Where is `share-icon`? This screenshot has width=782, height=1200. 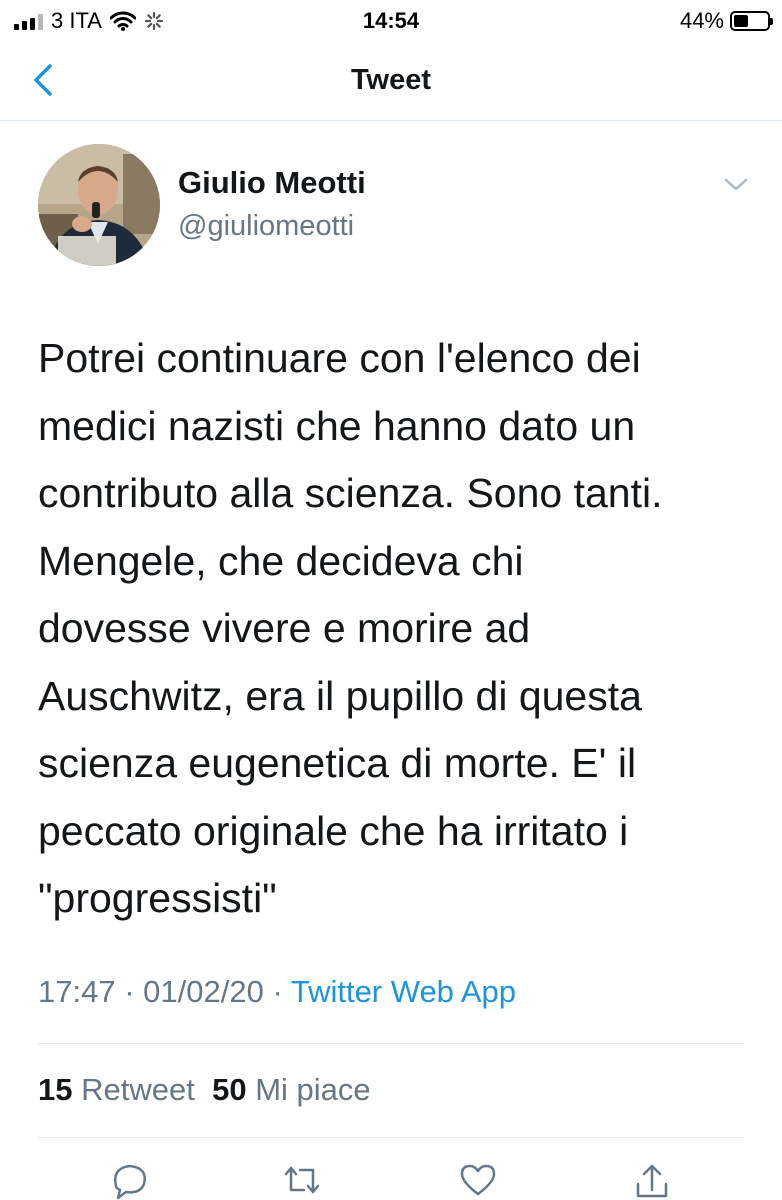
share-icon is located at coordinates (652, 1180).